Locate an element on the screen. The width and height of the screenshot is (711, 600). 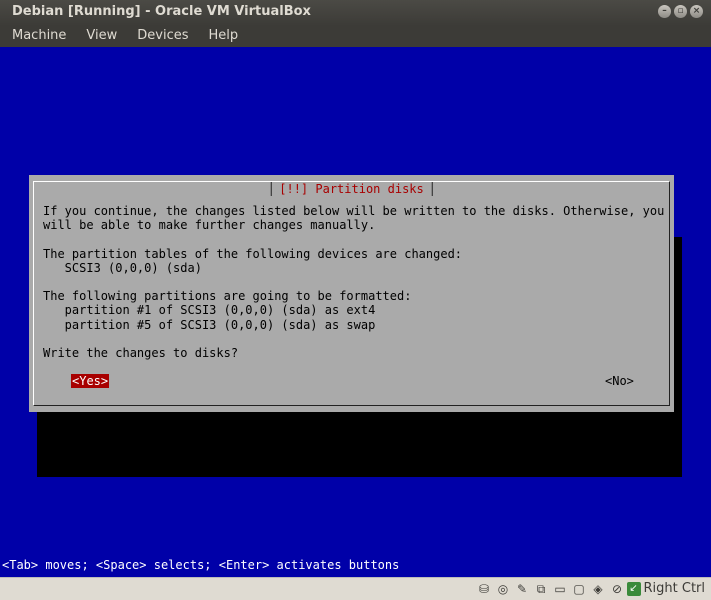
usb-icon: ✎ is located at coordinates (522, 589).